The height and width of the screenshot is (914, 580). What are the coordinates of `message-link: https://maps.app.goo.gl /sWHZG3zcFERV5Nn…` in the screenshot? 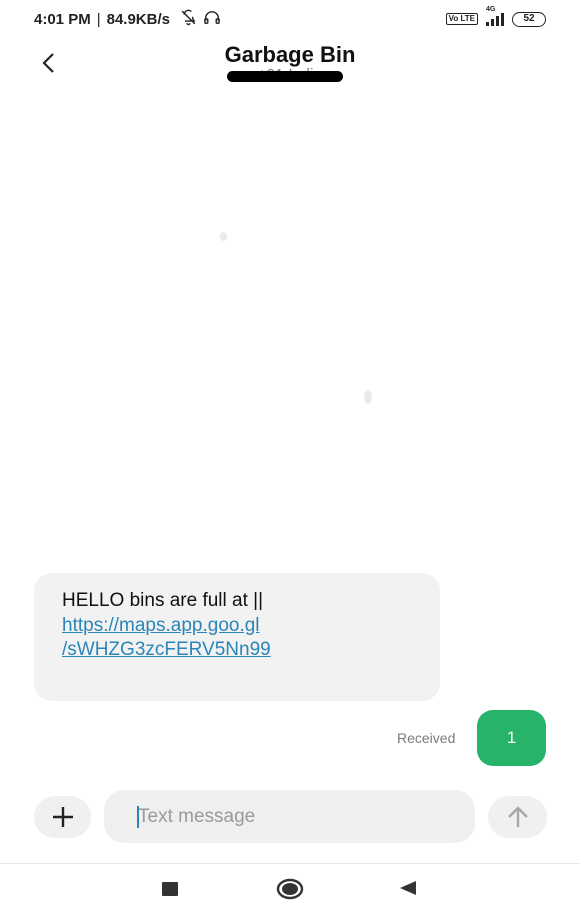 It's located at (237, 638).